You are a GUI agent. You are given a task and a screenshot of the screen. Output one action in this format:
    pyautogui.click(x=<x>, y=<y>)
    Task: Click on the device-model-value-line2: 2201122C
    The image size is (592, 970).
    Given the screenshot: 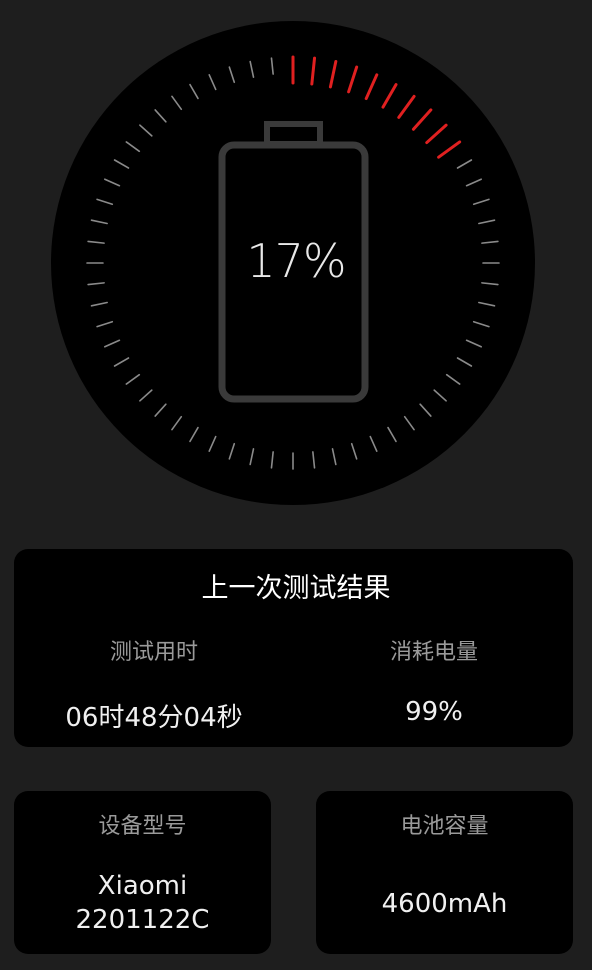 What is the action you would take?
    pyautogui.click(x=142, y=920)
    